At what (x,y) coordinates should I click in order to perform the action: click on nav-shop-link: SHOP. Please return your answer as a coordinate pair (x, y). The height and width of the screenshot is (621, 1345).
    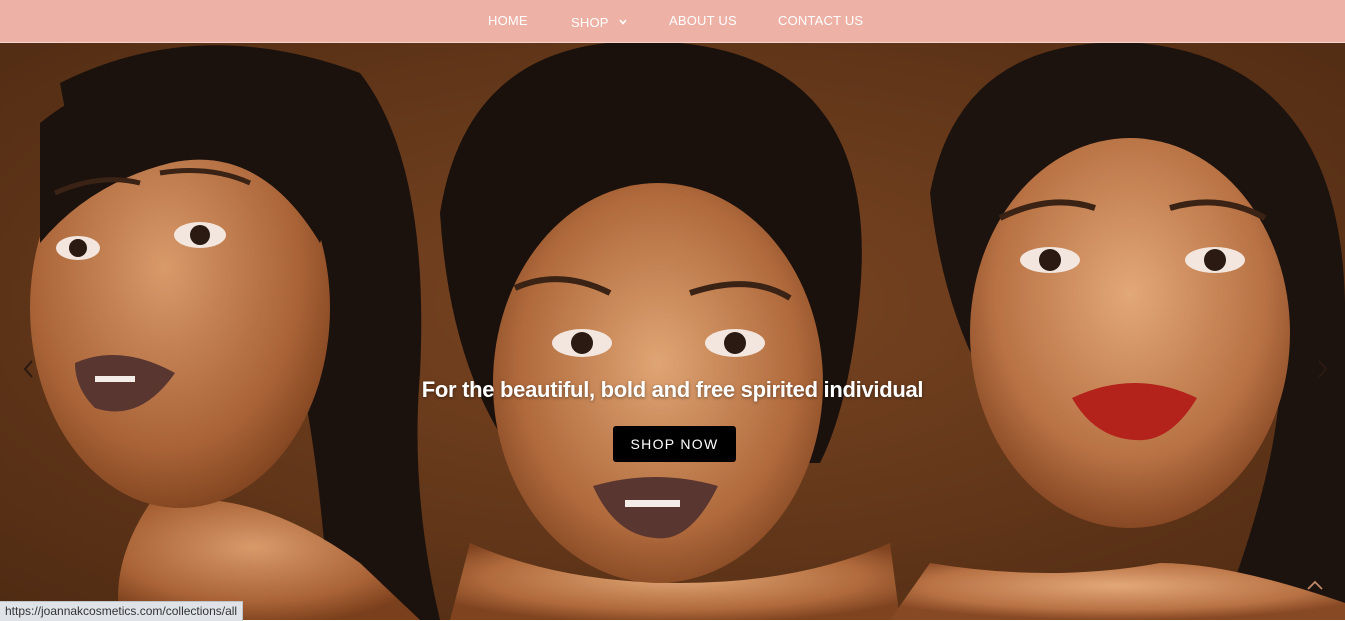
    Looking at the image, I should click on (599, 21).